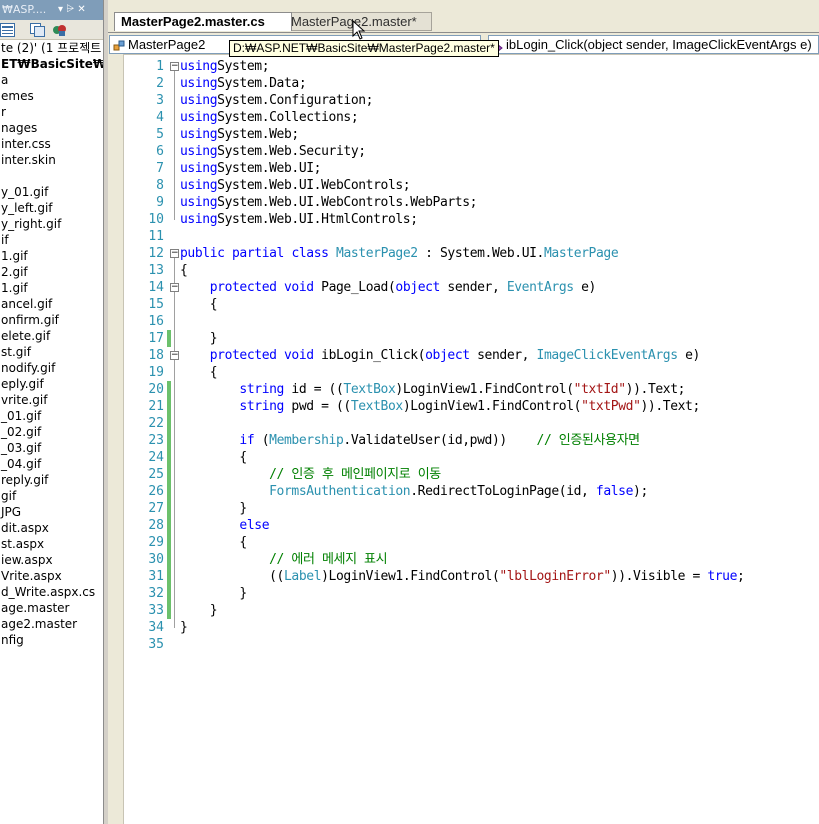 The image size is (819, 824). I want to click on solution-tree-item: _01.gif, so click(51, 416).